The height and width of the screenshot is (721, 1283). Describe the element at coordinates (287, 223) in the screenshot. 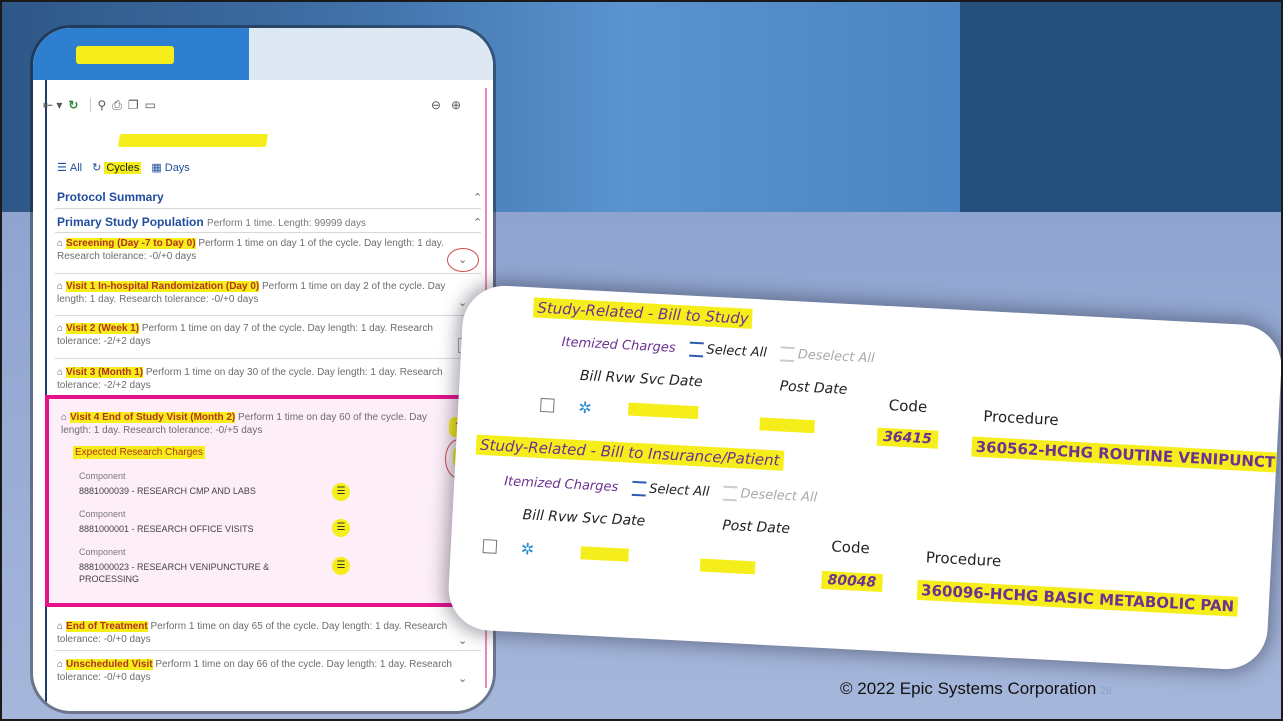

I see `population-detail: Perform 1 time. Length: 99999 days` at that location.